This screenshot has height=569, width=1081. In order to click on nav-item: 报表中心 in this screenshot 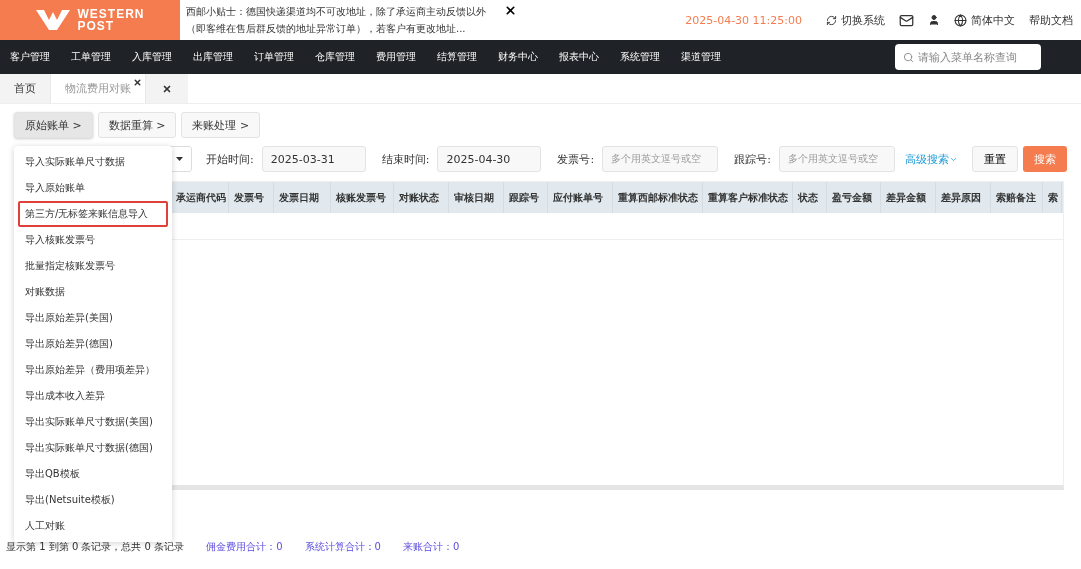, I will do `click(579, 57)`.